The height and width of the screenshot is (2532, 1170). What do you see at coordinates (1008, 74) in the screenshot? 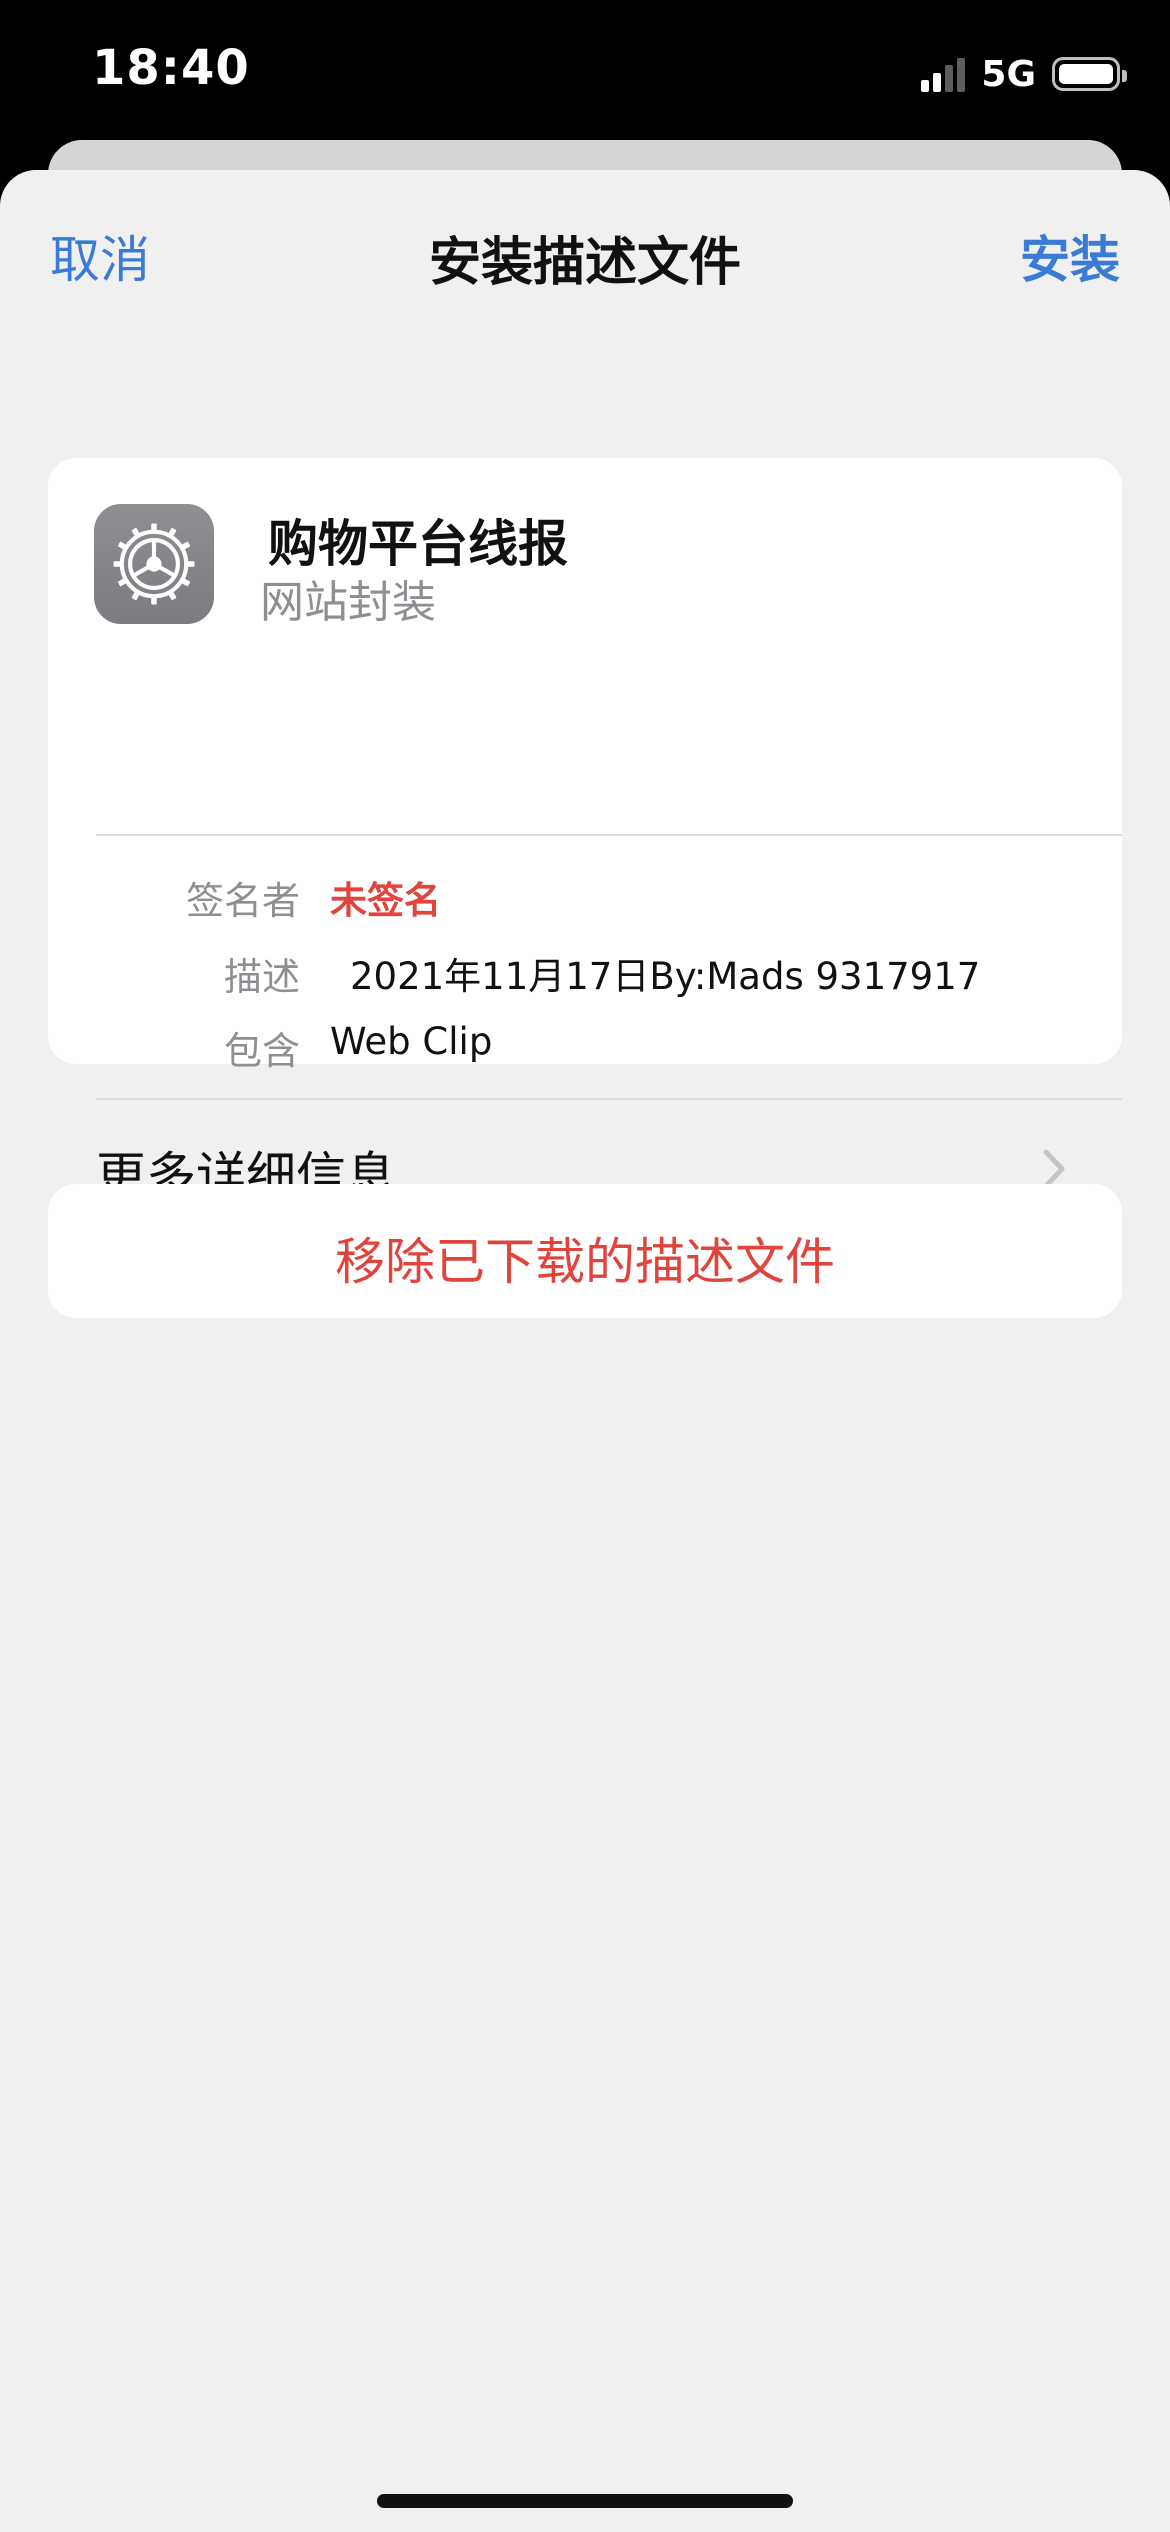
I see `network-type: 5G` at bounding box center [1008, 74].